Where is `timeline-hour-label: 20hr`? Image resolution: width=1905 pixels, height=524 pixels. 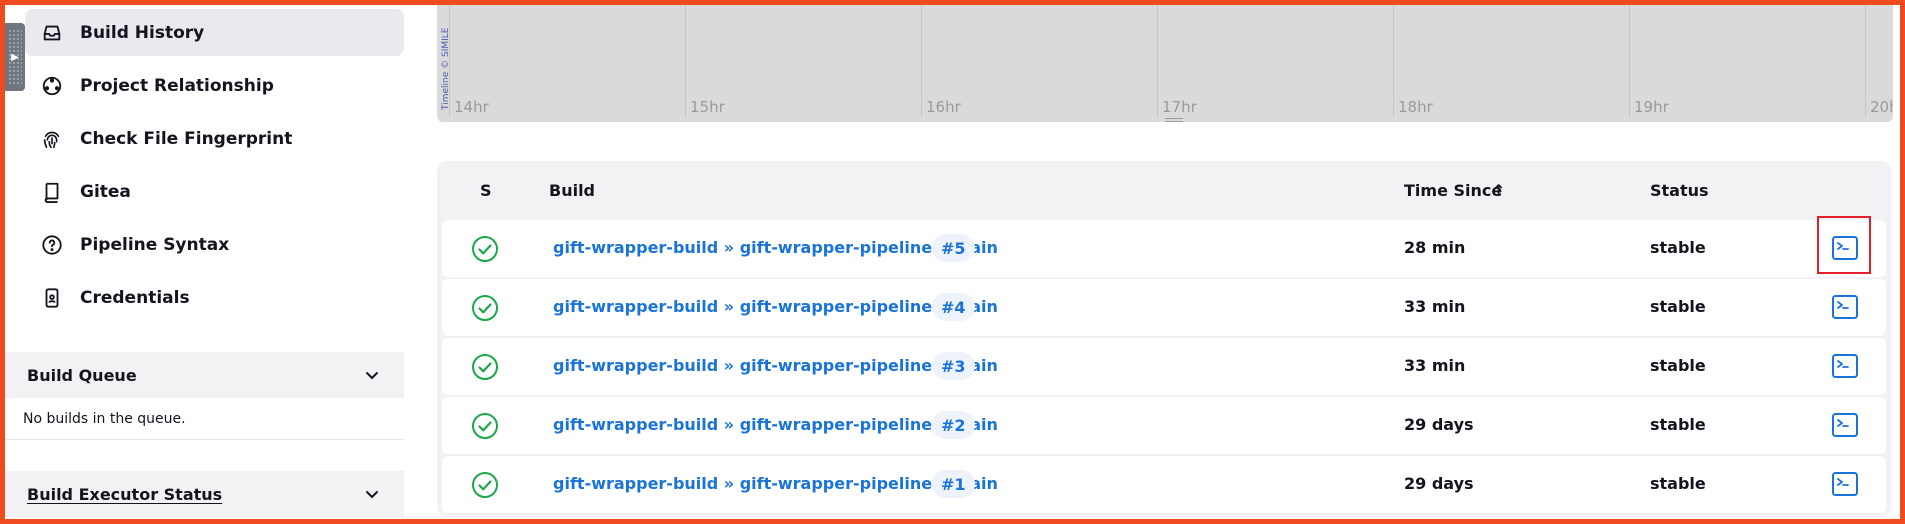
timeline-hour-label: 20hr is located at coordinates (1881, 107).